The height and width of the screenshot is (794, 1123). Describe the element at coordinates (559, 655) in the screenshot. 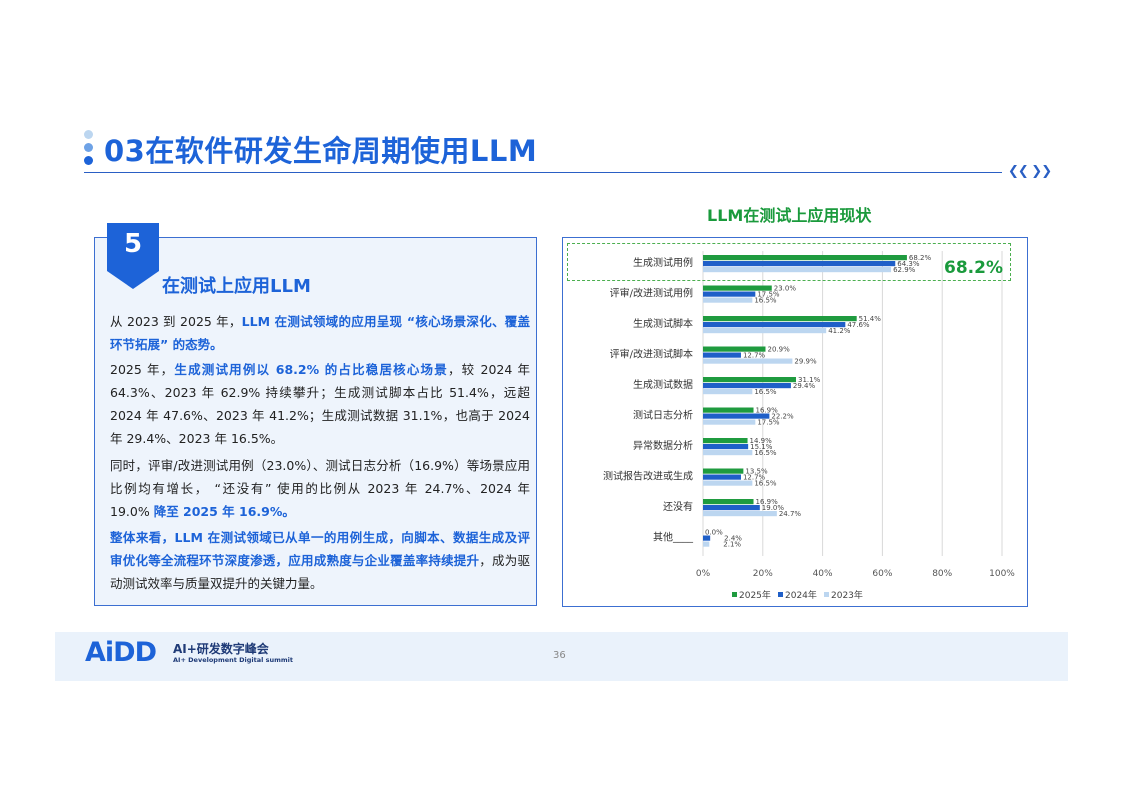

I see `page-number: 36` at that location.